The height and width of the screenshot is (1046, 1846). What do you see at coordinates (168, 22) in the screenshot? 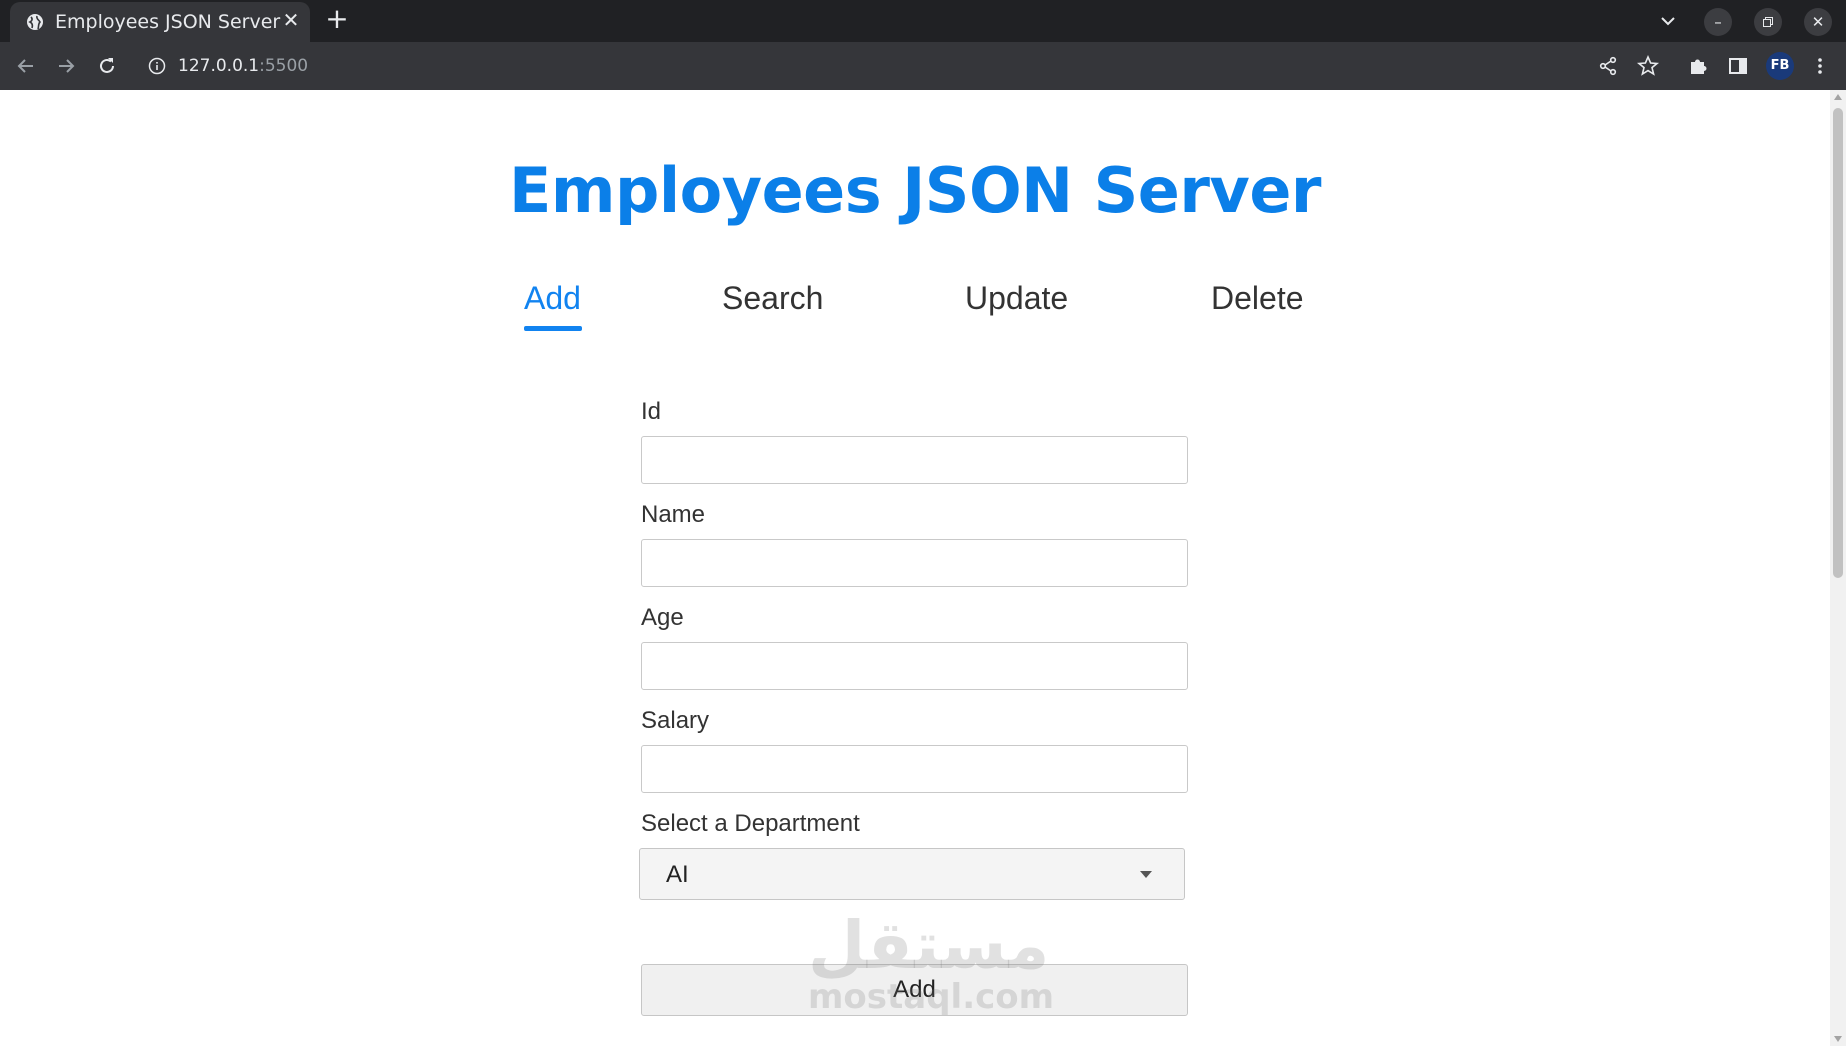
I see `tab-title: Employees JSON Server` at bounding box center [168, 22].